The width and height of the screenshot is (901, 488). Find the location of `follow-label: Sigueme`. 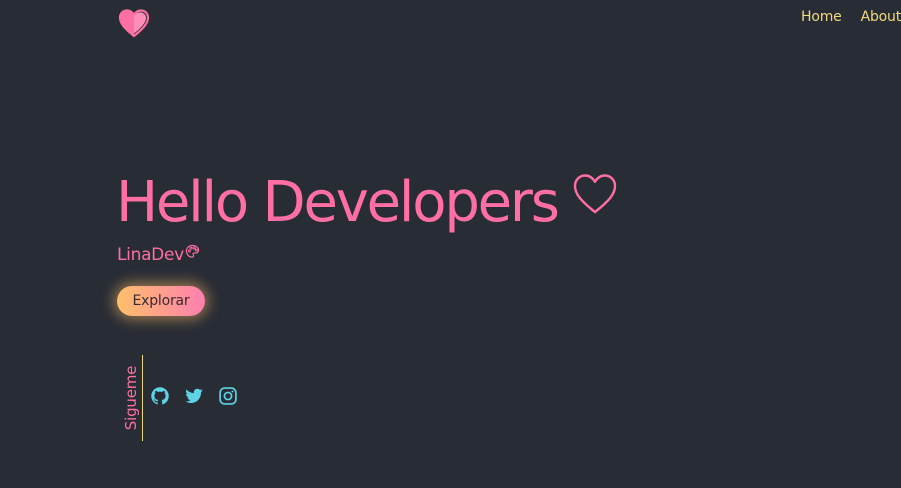

follow-label: Sigueme is located at coordinates (131, 398).